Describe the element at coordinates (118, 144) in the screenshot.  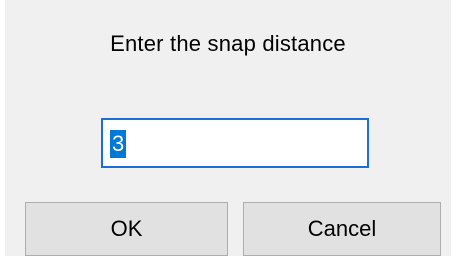
I see `selected-input-text: 3` at that location.